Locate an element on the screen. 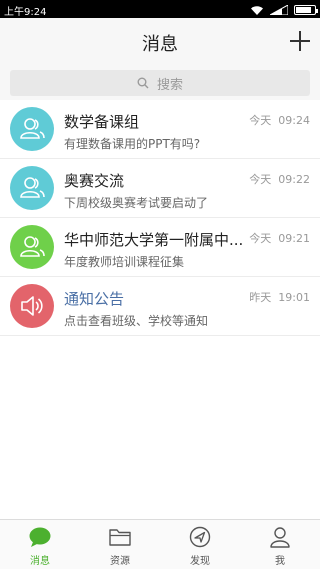 This screenshot has height=569, width=320. conversation-clock: 19:01 is located at coordinates (294, 297).